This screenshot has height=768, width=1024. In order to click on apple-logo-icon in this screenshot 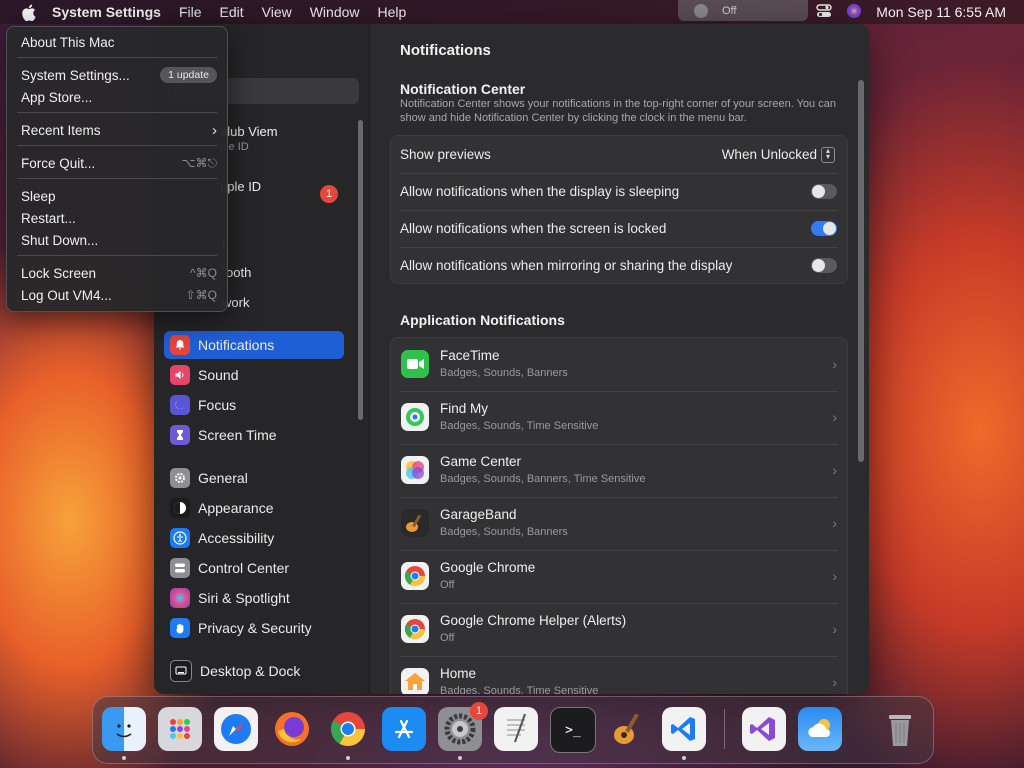, I will do `click(28, 12)`.